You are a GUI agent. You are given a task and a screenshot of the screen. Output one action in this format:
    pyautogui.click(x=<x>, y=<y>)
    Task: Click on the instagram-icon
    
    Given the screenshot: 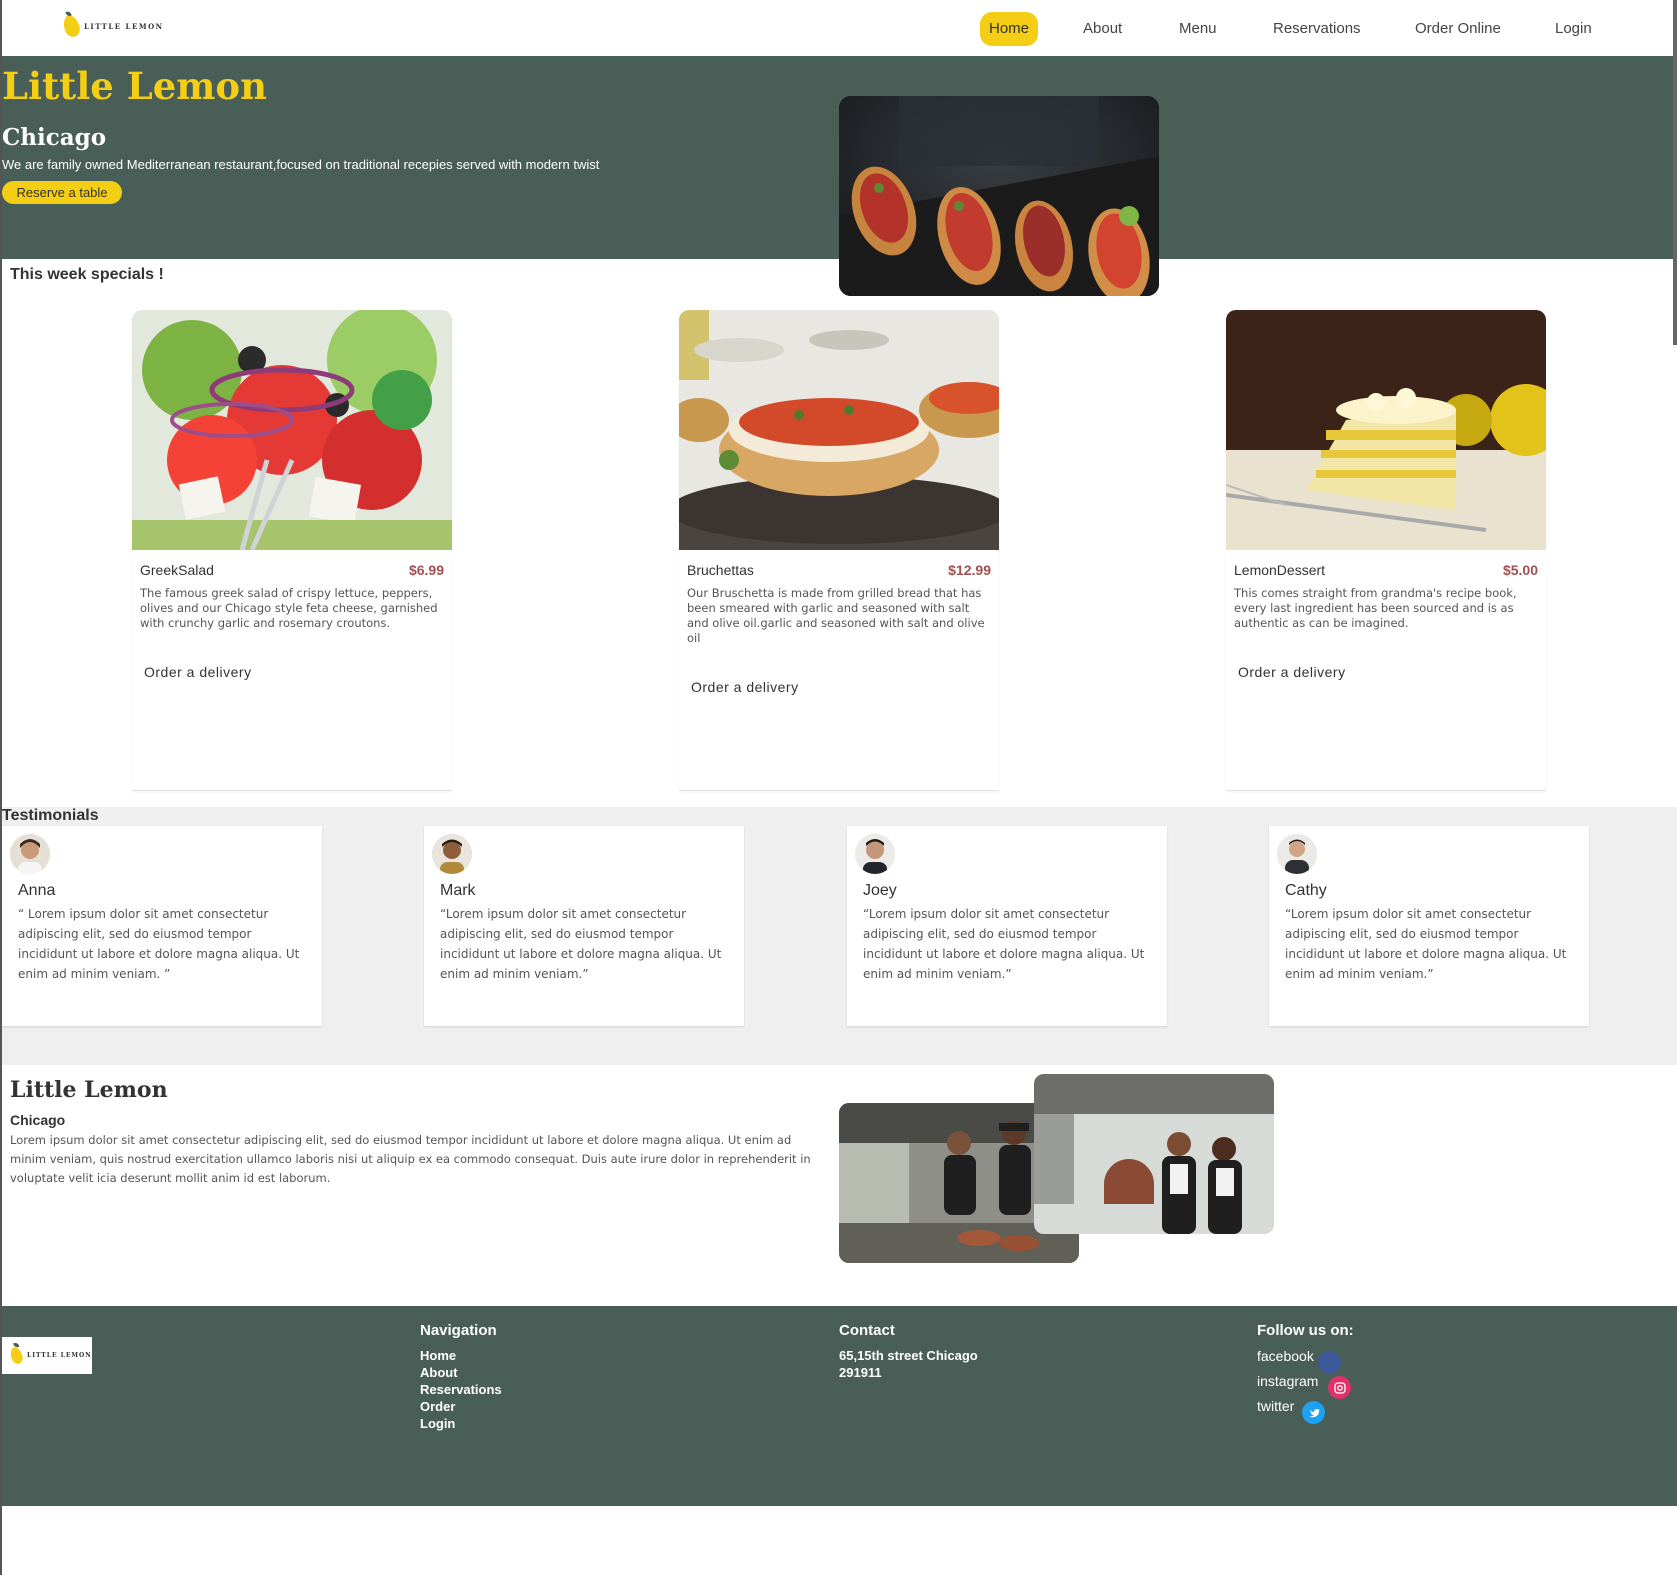 What is the action you would take?
    pyautogui.click(x=1339, y=1387)
    